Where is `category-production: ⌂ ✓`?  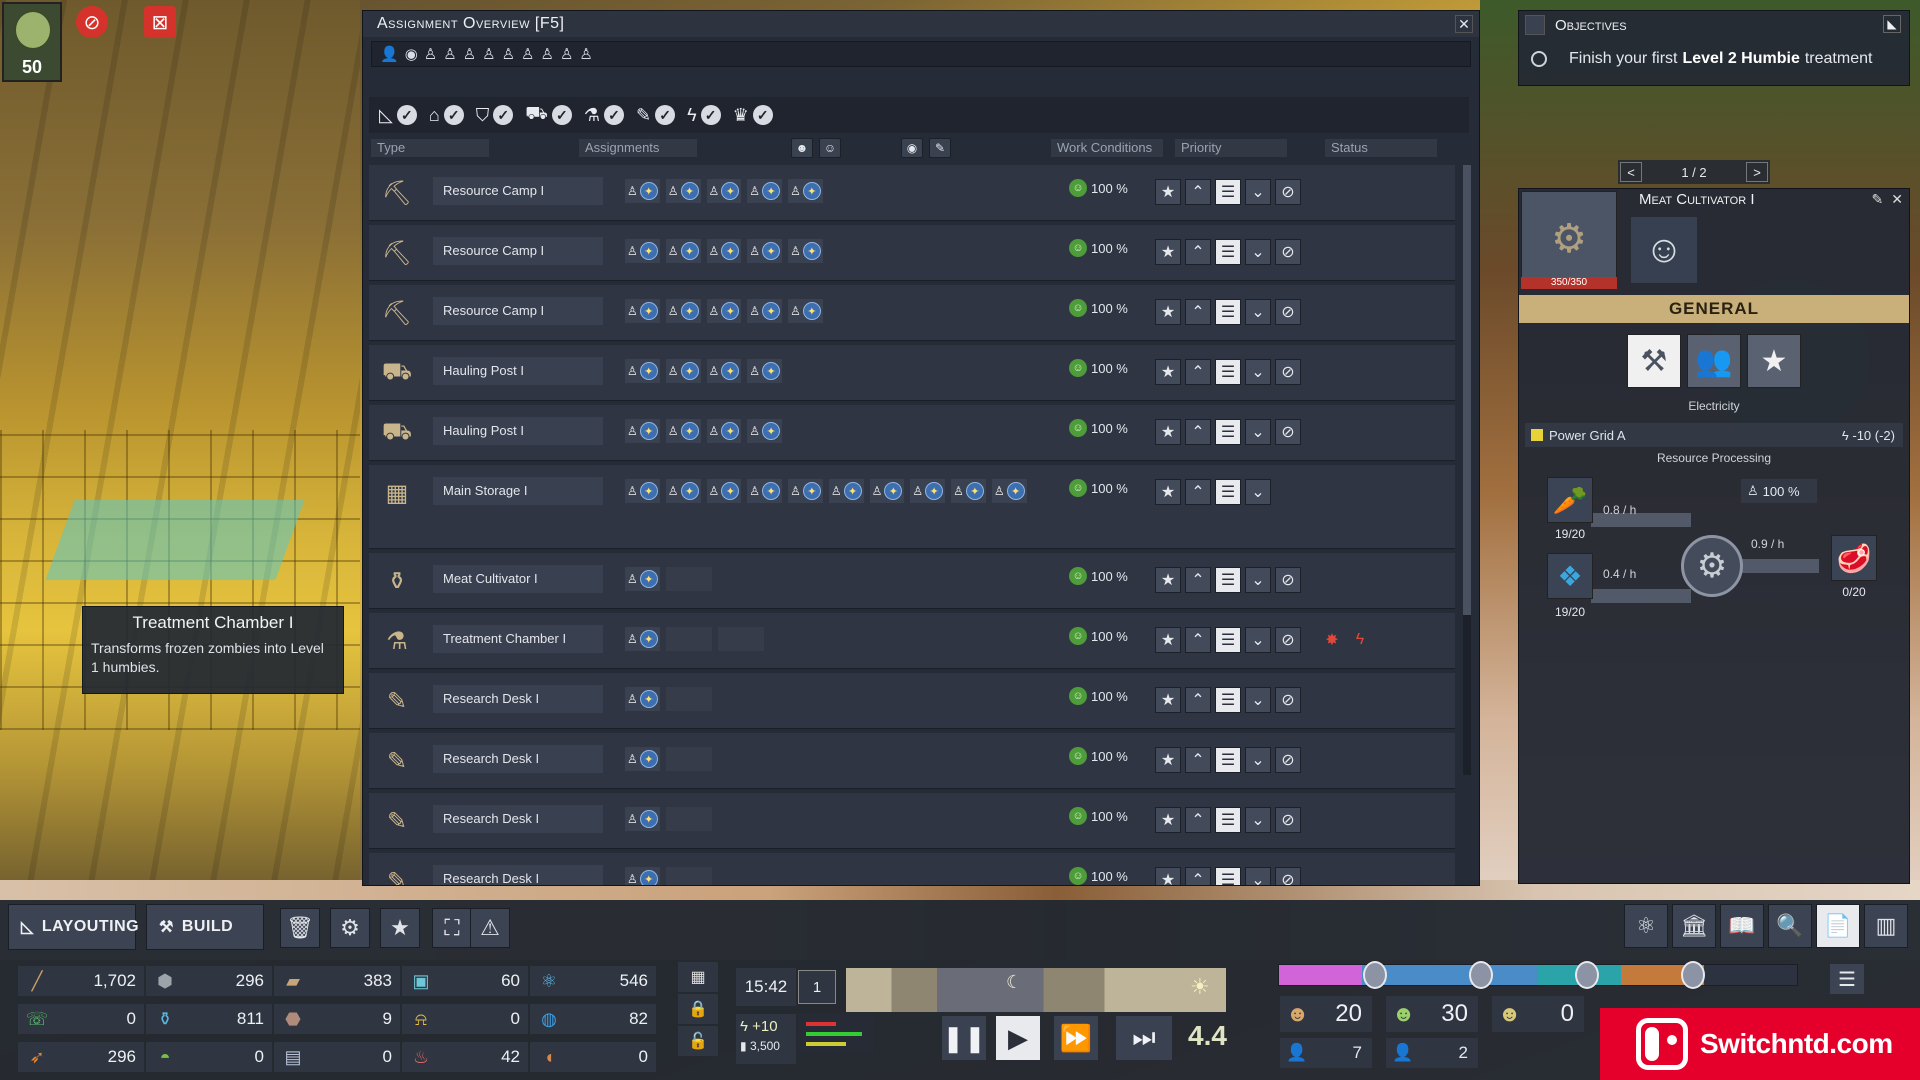
category-production: ⌂ ✓ is located at coordinates (446, 115).